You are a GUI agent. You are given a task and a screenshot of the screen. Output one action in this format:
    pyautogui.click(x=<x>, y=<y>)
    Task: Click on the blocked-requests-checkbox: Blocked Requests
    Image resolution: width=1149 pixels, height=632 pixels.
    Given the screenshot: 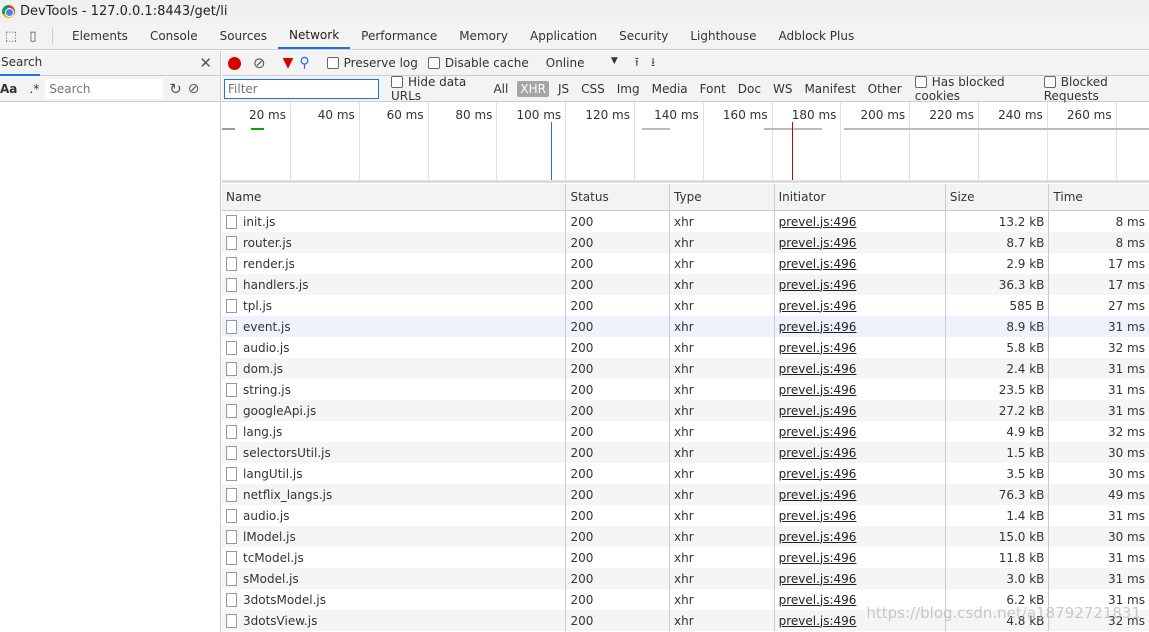 What is the action you would take?
    pyautogui.click(x=1096, y=89)
    